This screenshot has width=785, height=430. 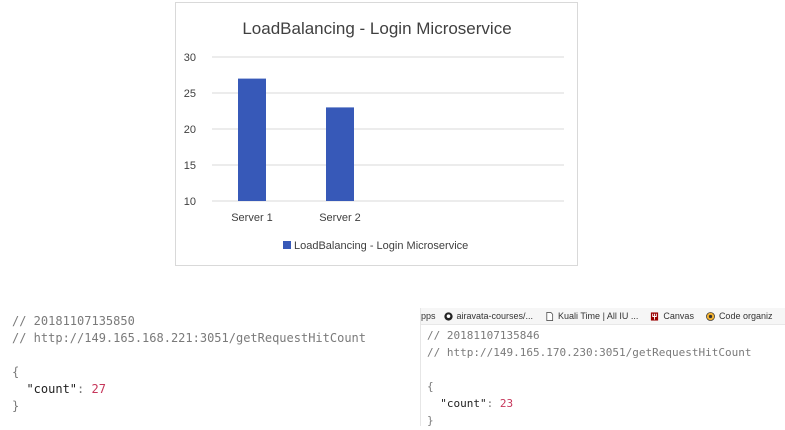 I want to click on bookmark-code-organiz: Code organiz, so click(x=739, y=316).